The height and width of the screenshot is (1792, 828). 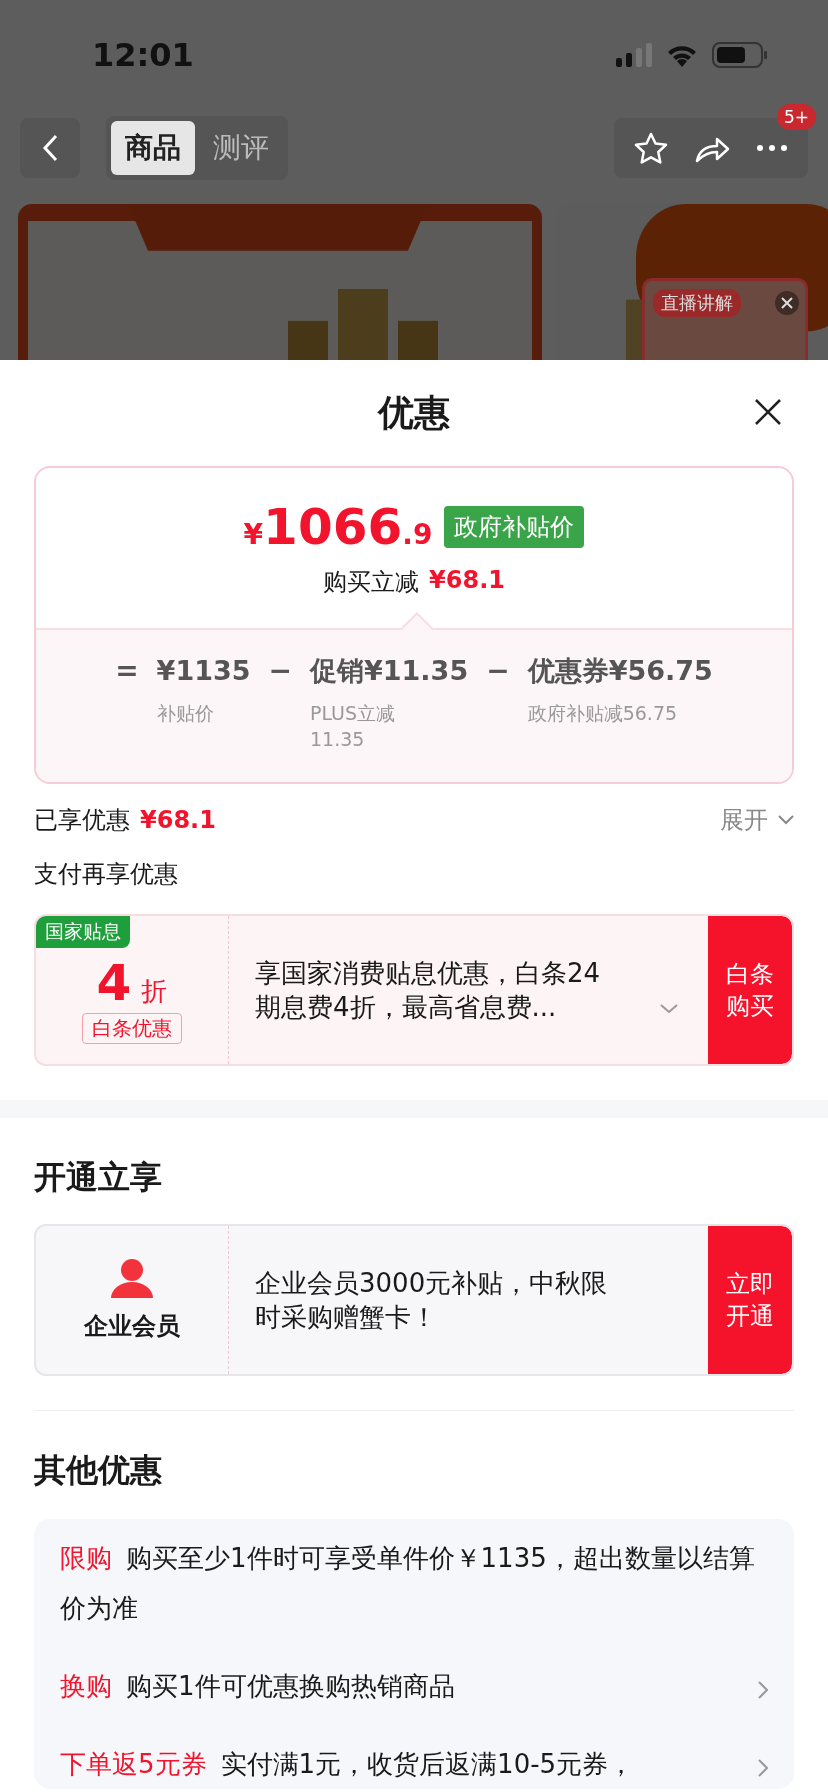 I want to click on buy-button: 白条购买, so click(x=750, y=990).